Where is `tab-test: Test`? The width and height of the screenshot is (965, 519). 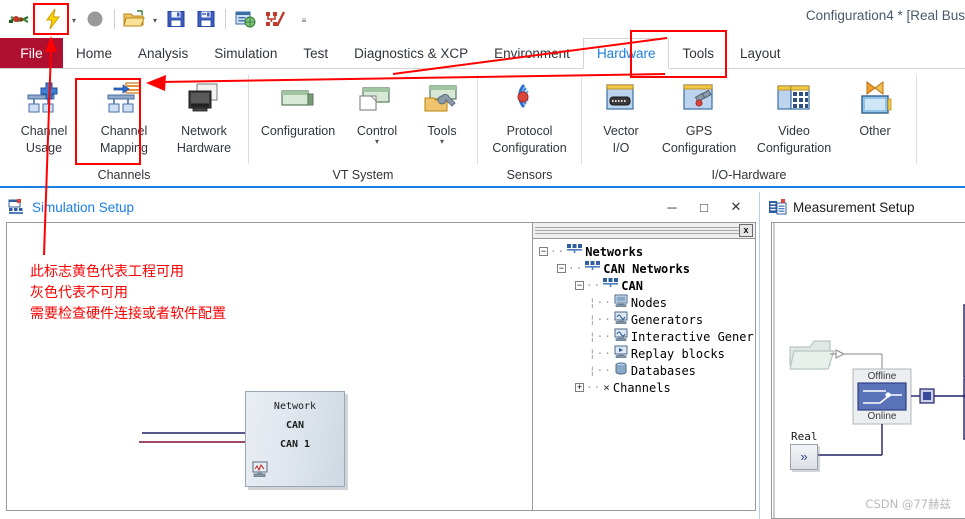 tab-test: Test is located at coordinates (315, 53).